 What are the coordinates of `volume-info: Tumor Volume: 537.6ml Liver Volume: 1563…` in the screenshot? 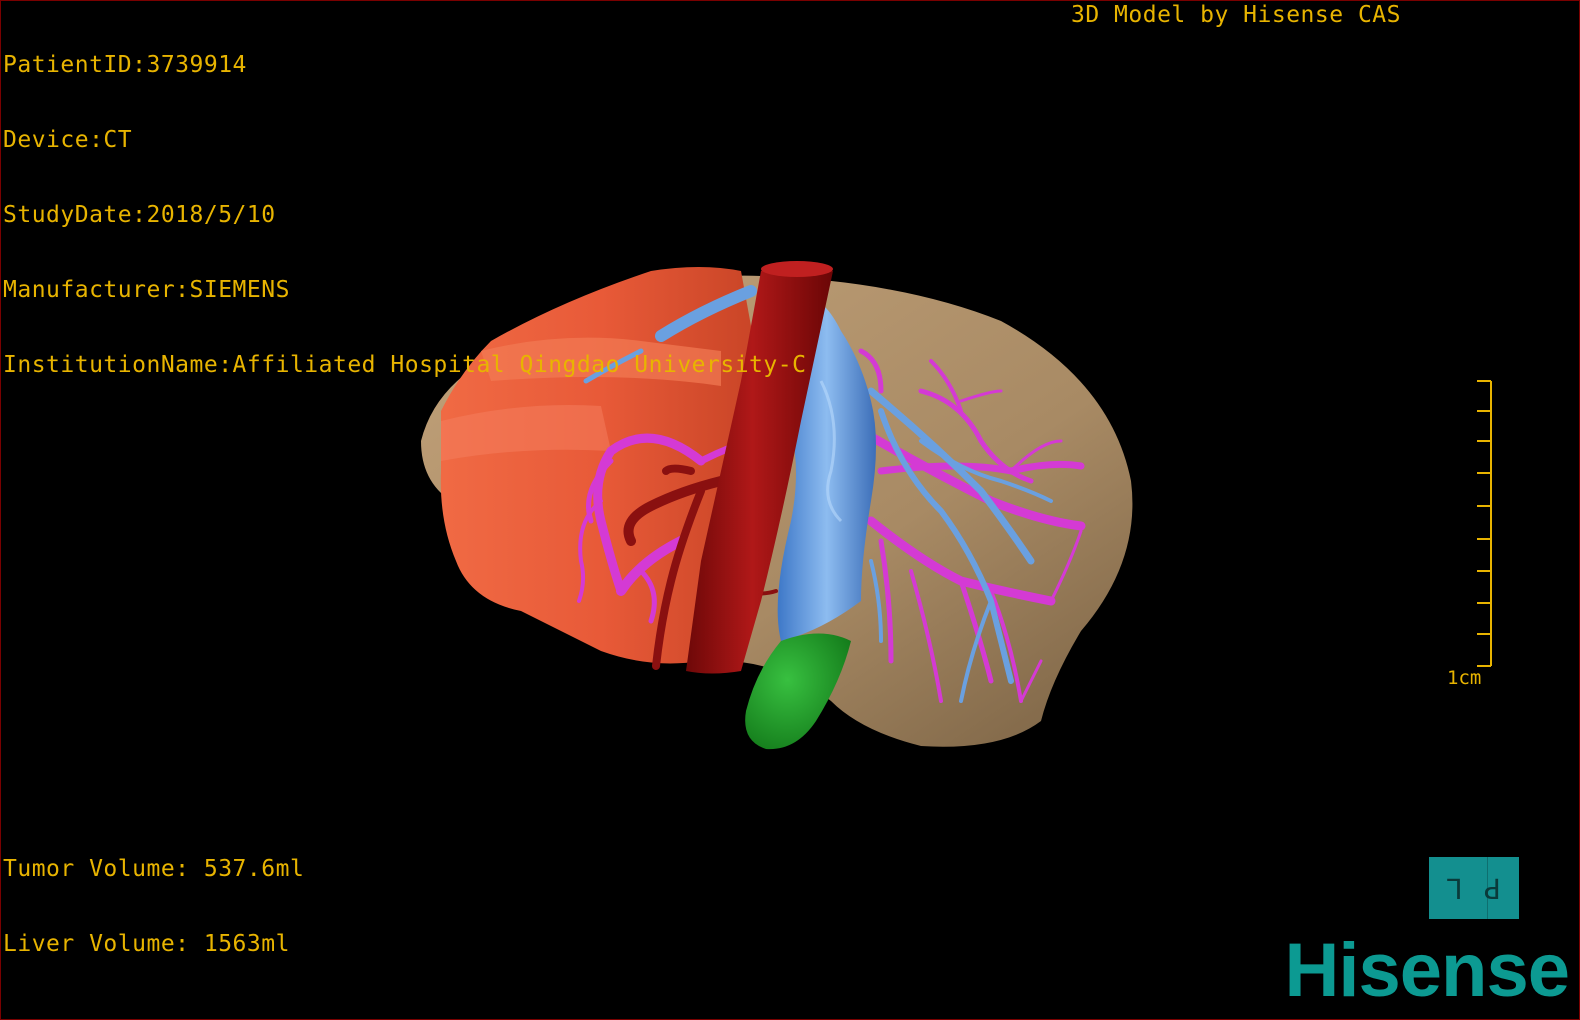 It's located at (153, 907).